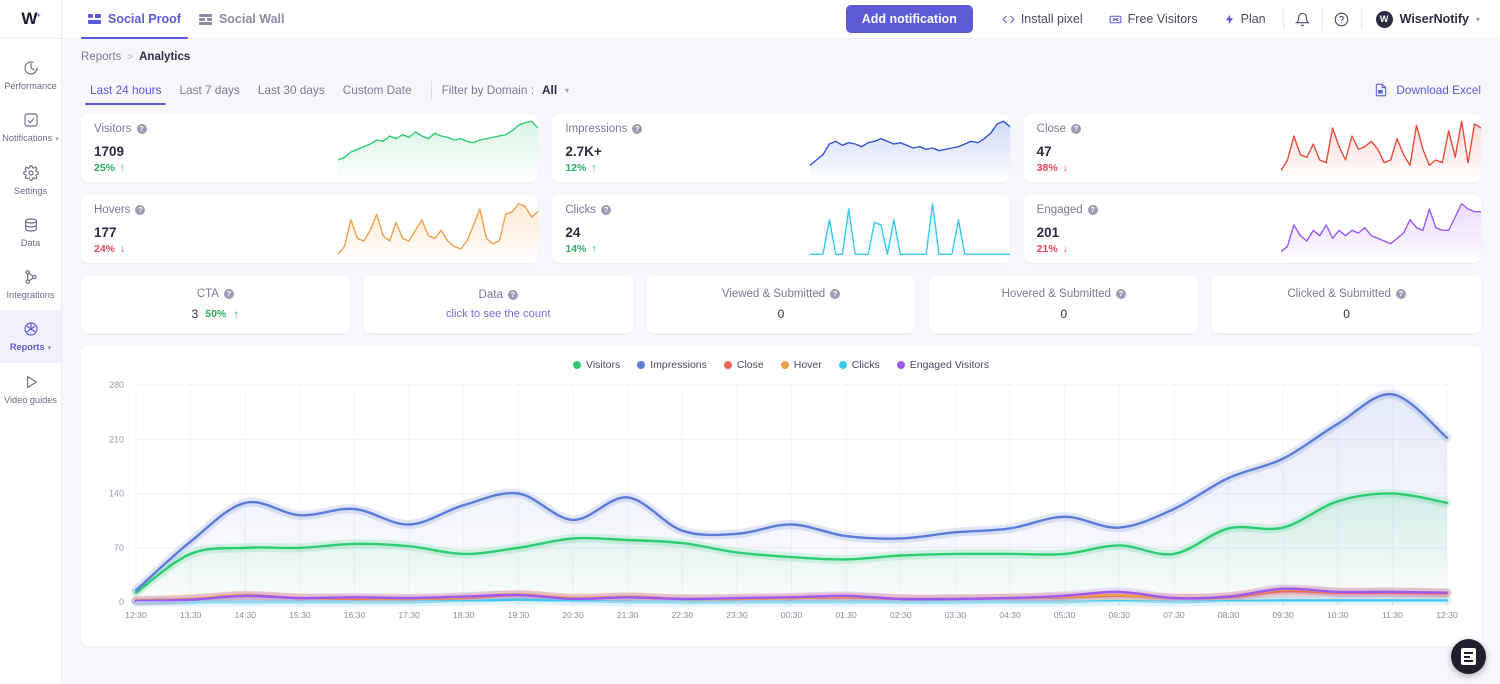  What do you see at coordinates (1042, 19) in the screenshot?
I see `install-pixel-link: Install pixel` at bounding box center [1042, 19].